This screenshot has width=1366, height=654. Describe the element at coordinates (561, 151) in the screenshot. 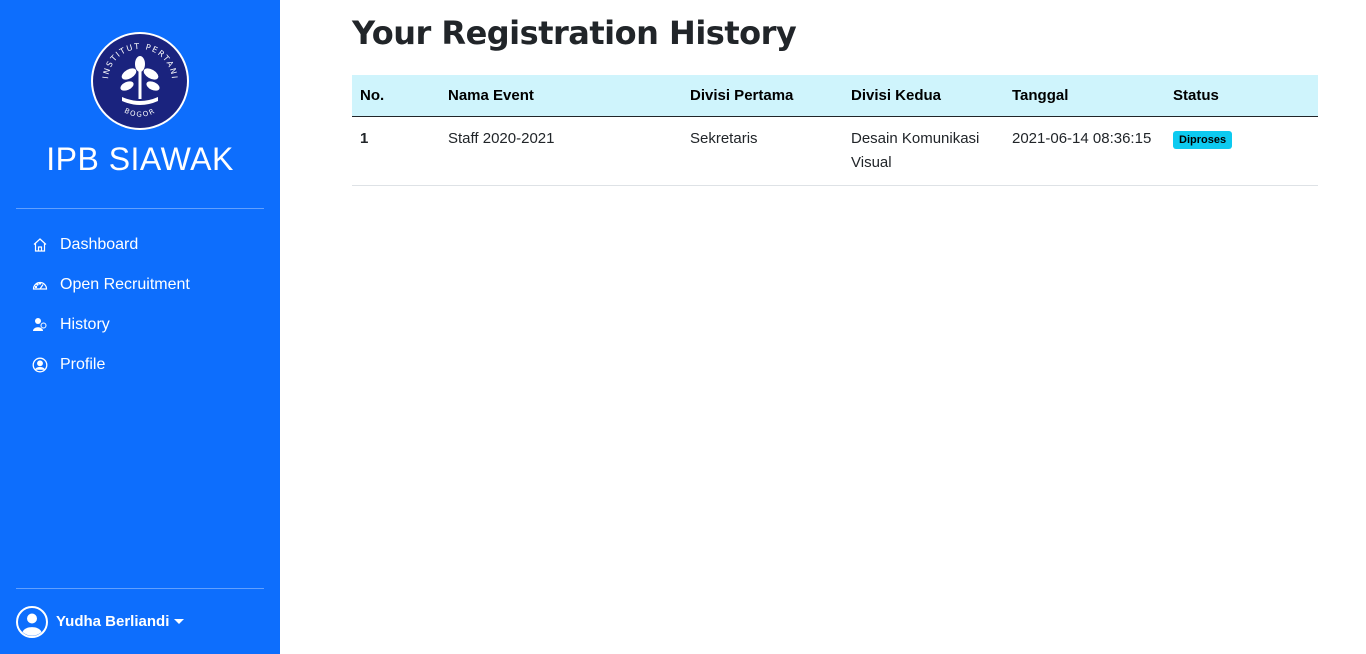

I see `cell-nama-event: Staff 2020-2021` at that location.